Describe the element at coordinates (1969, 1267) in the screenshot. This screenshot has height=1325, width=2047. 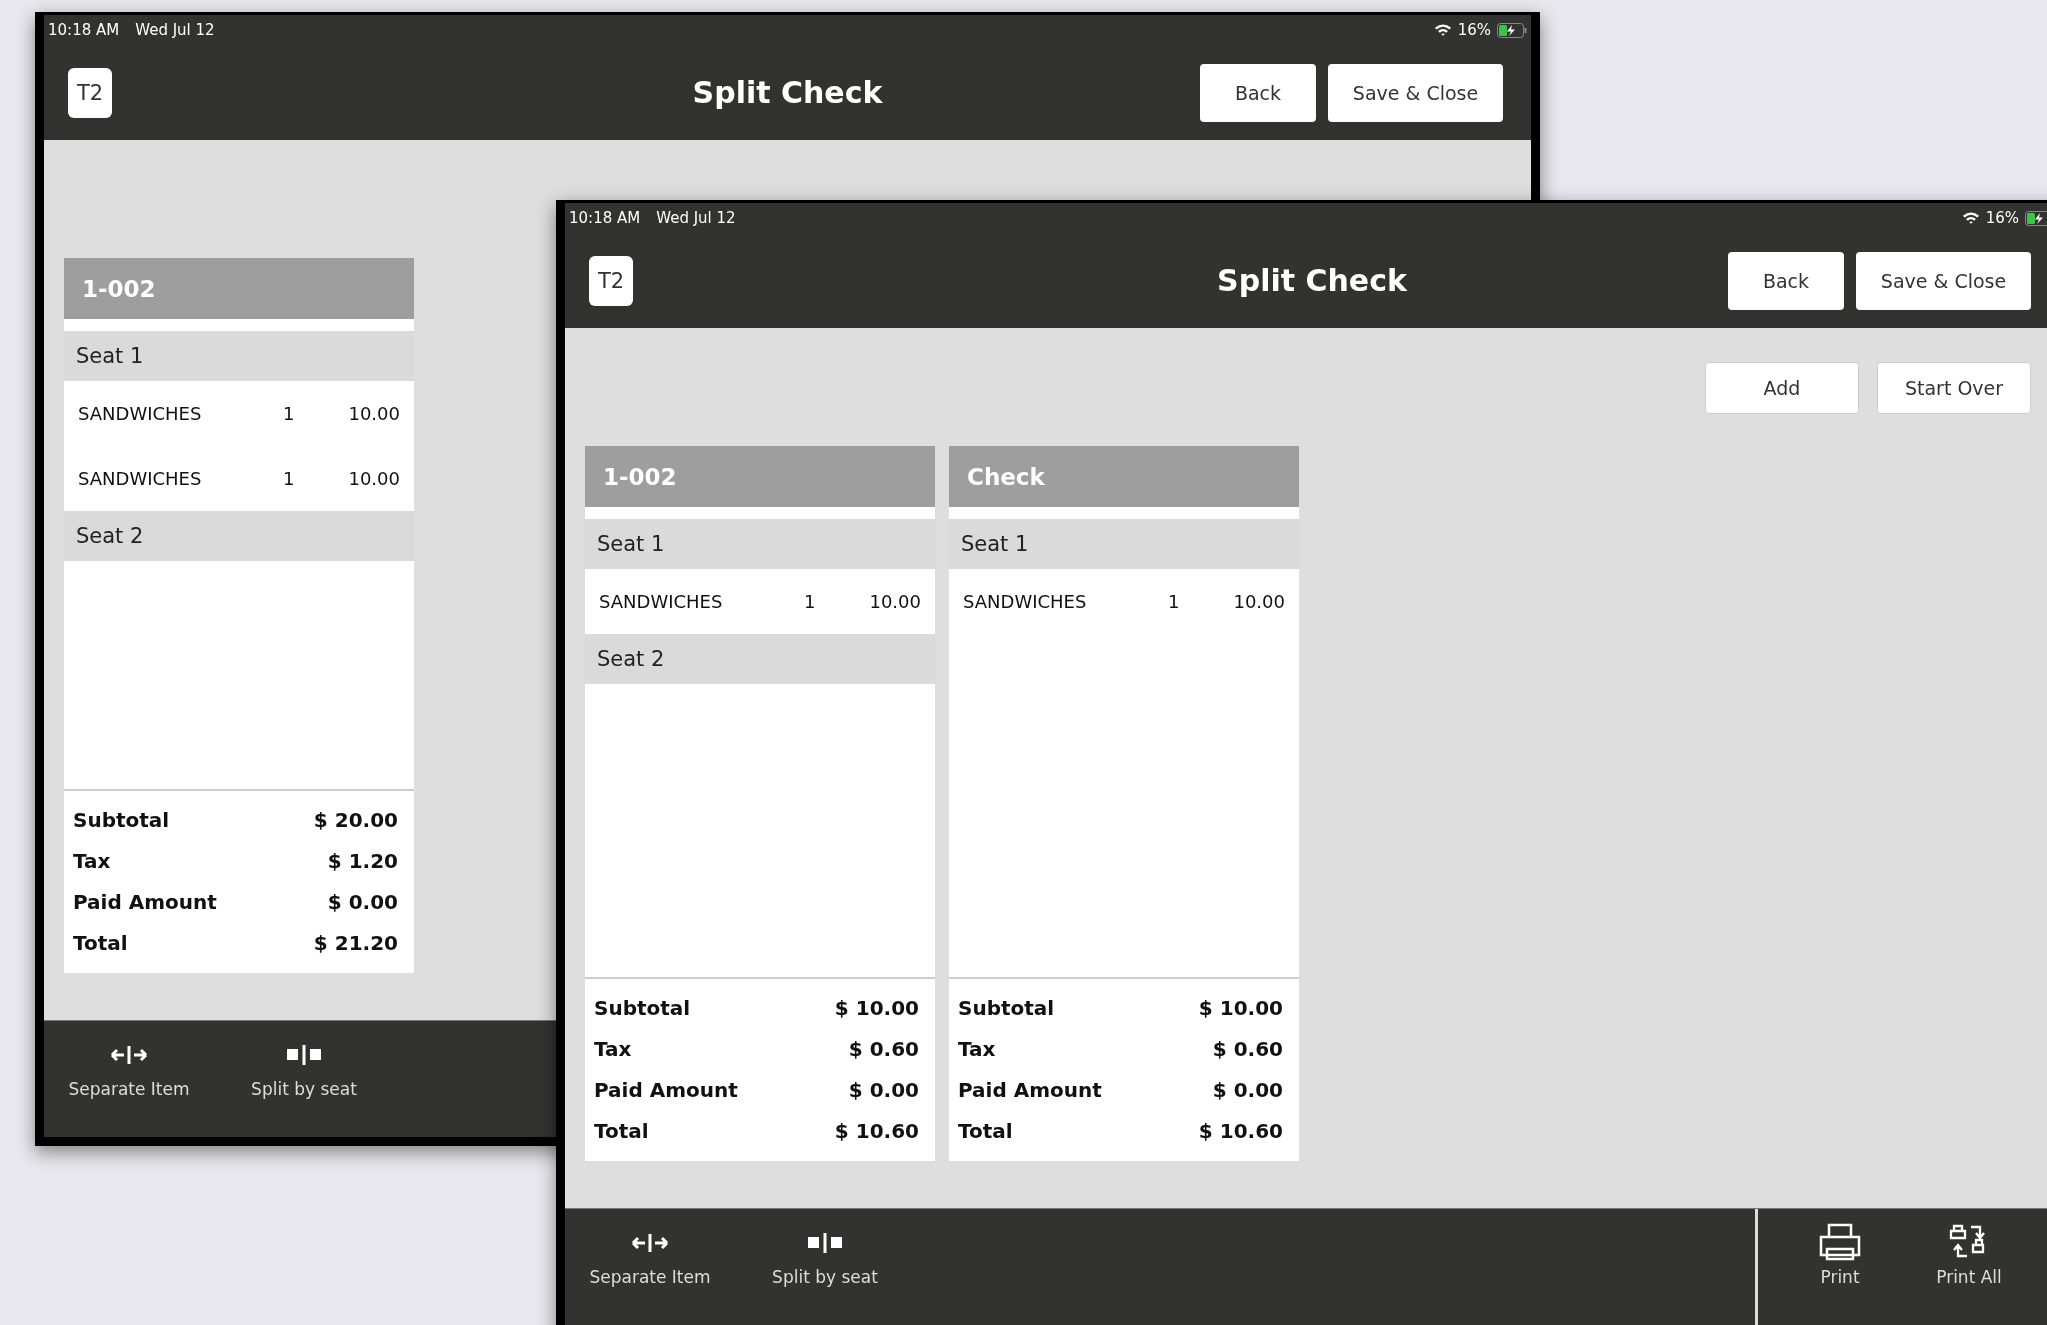
I see `toolbar-button: Print All` at that location.